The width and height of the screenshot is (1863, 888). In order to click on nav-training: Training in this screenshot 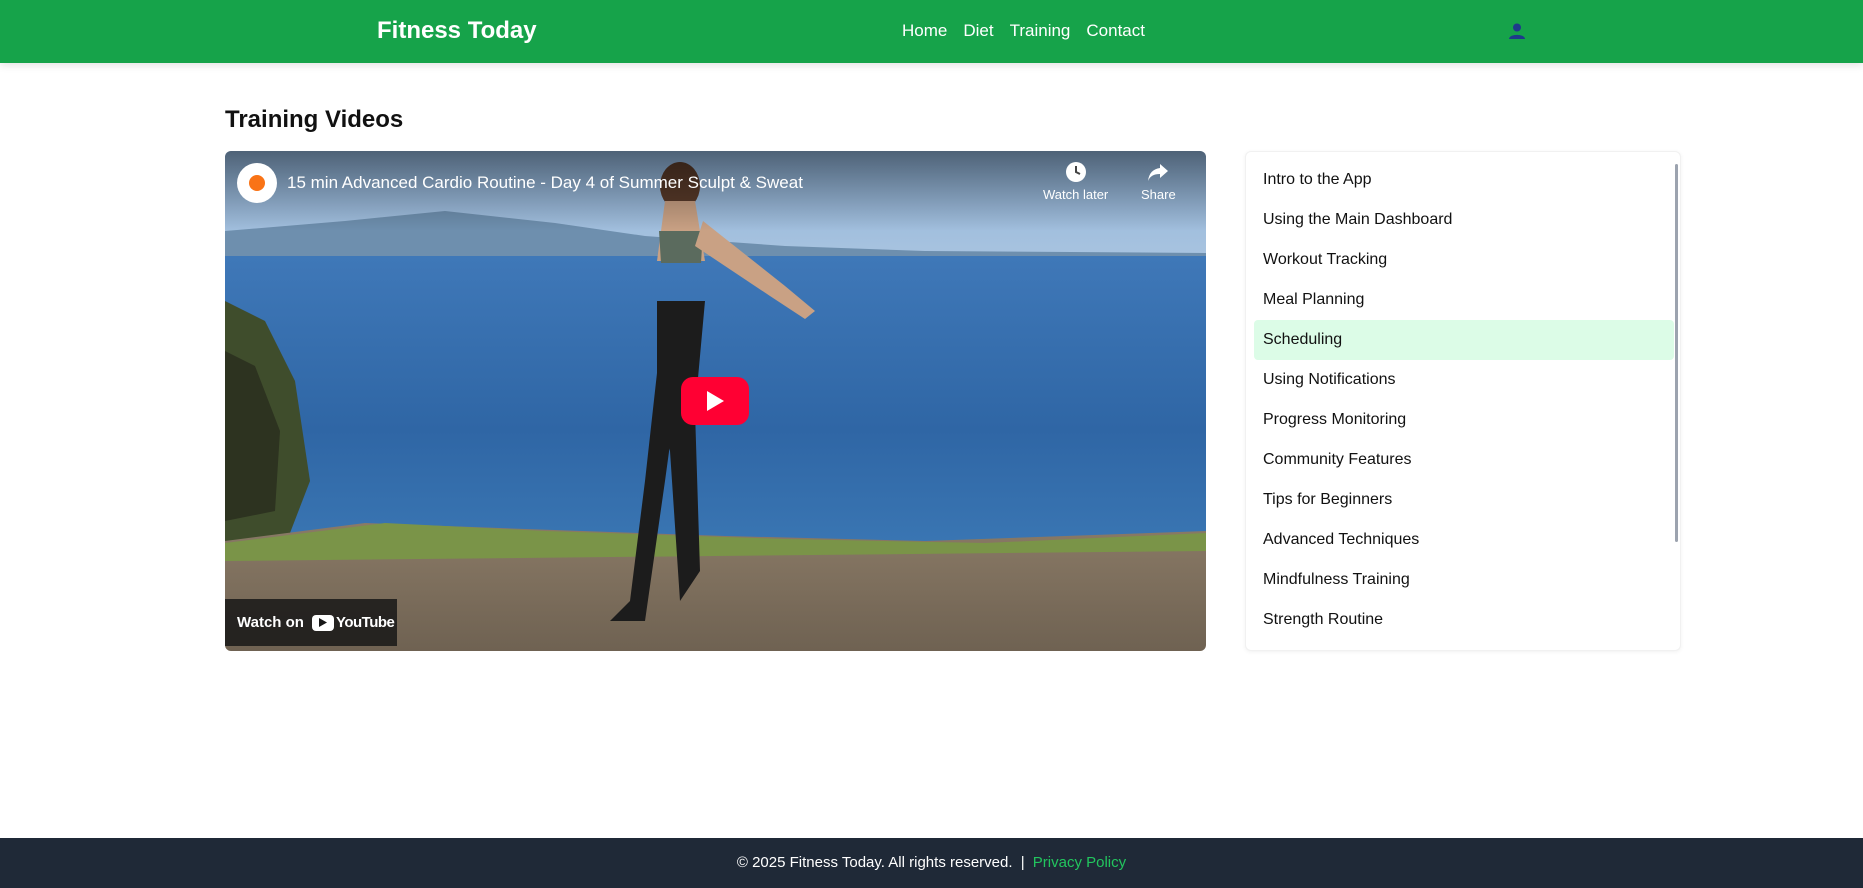, I will do `click(1040, 31)`.